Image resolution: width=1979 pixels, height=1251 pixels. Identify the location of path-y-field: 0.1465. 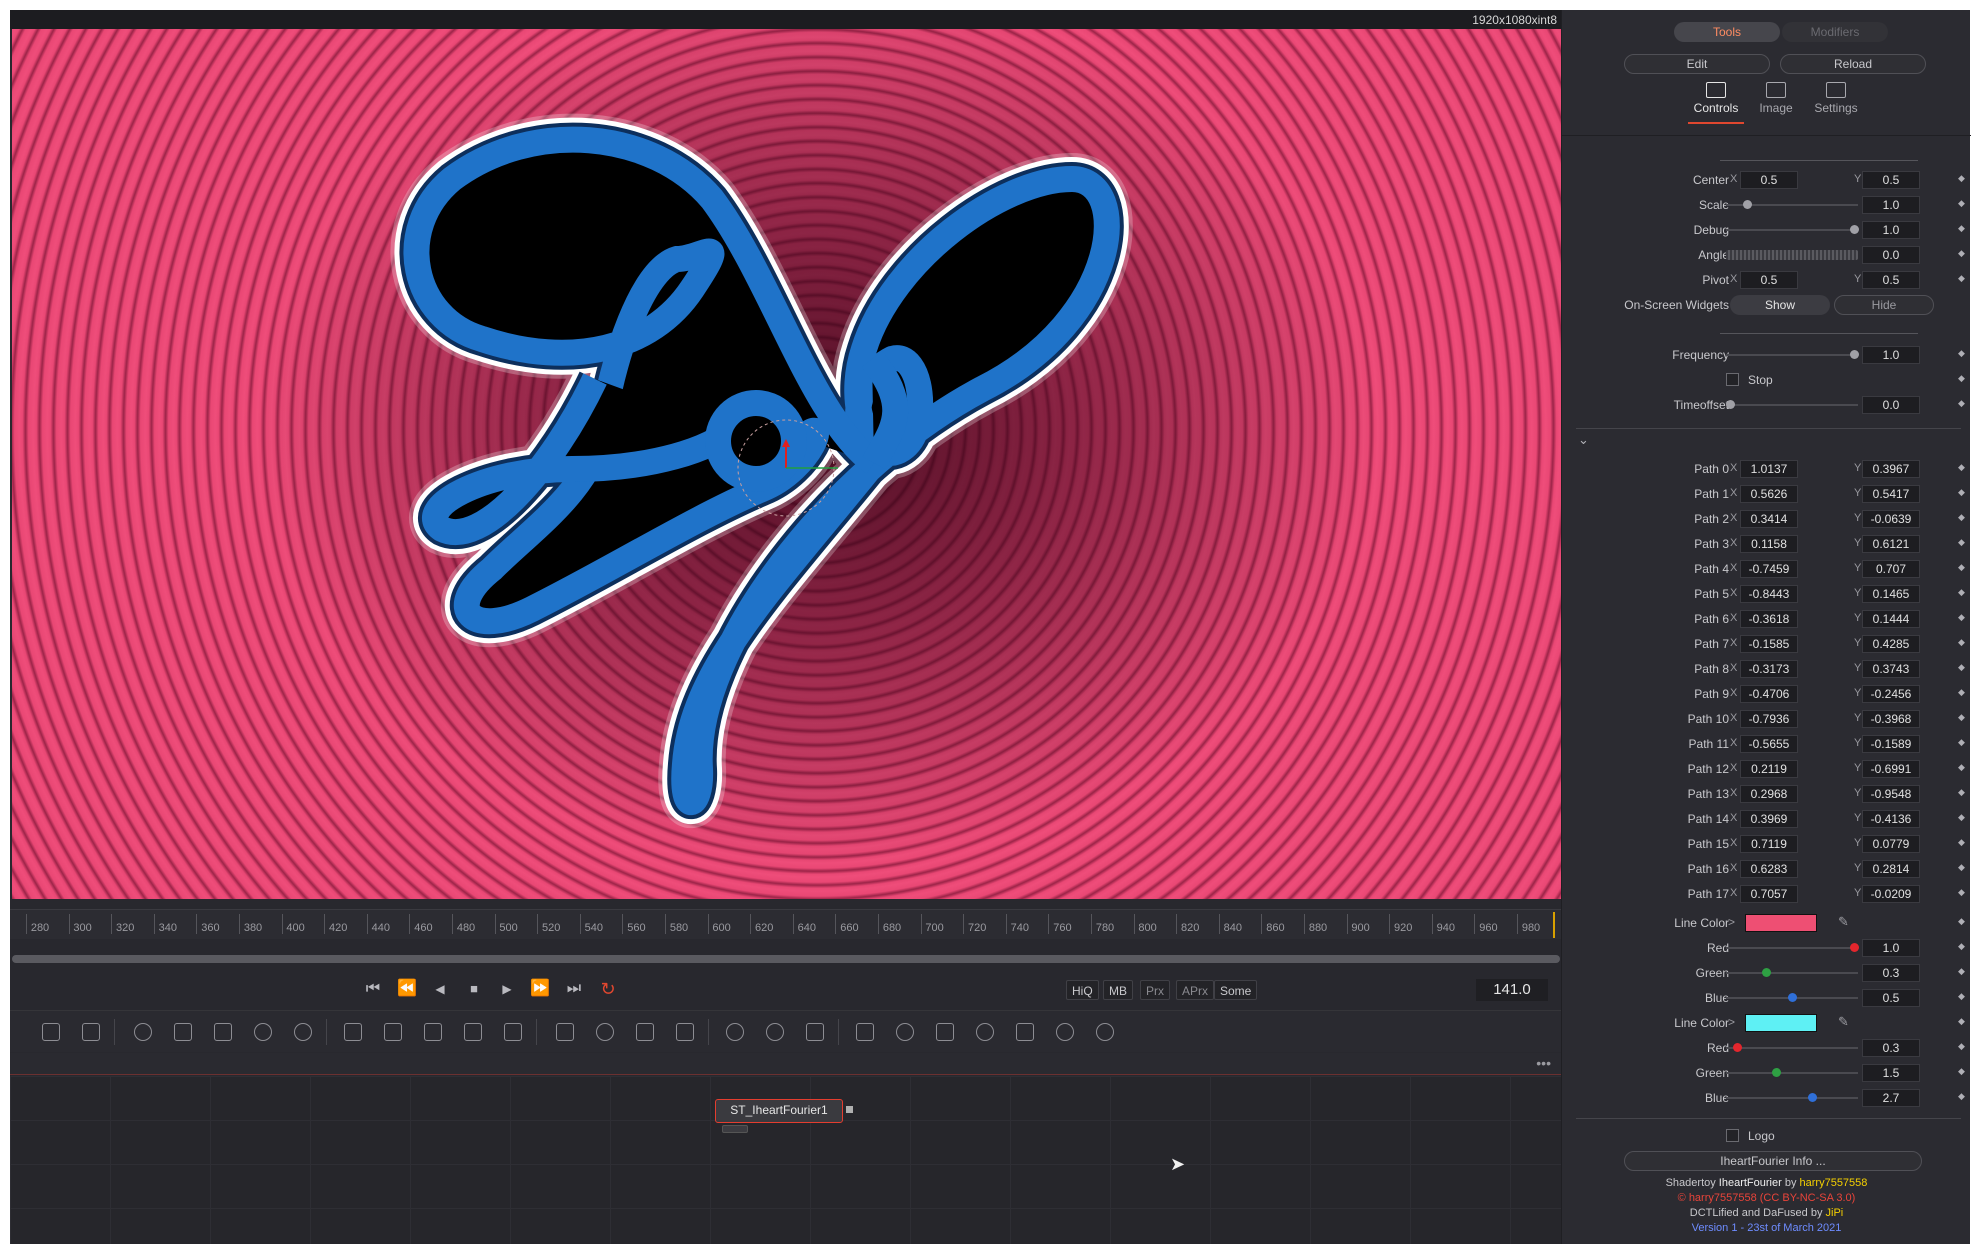
(1891, 594).